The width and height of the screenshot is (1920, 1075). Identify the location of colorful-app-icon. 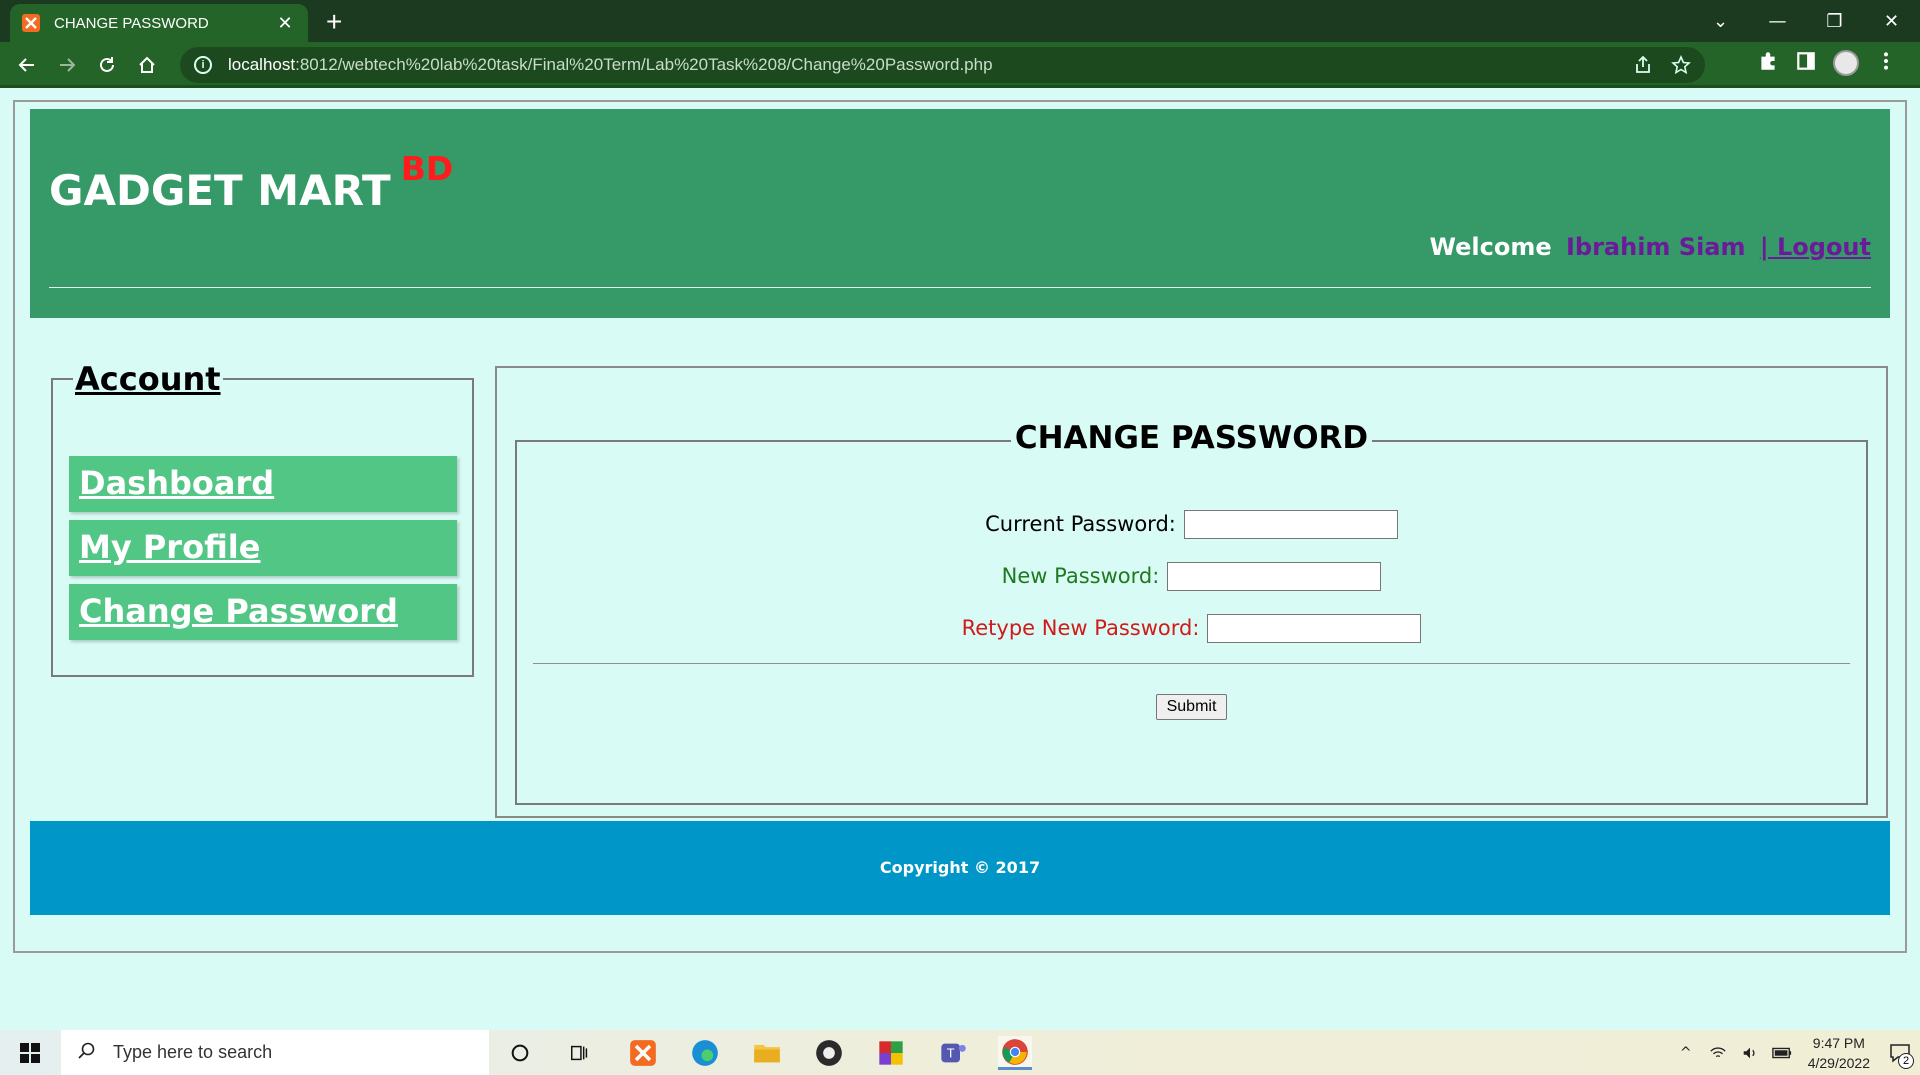
(891, 1053).